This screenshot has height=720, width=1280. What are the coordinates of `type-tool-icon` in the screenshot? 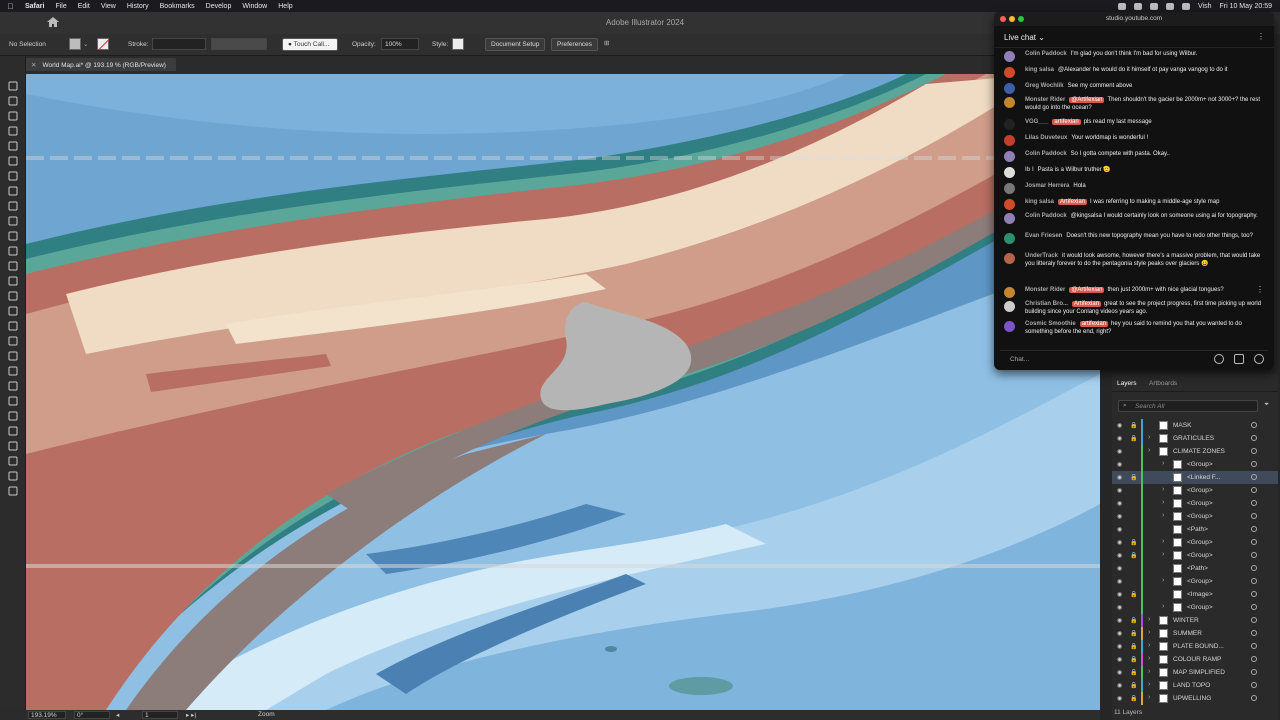 It's located at (13, 174).